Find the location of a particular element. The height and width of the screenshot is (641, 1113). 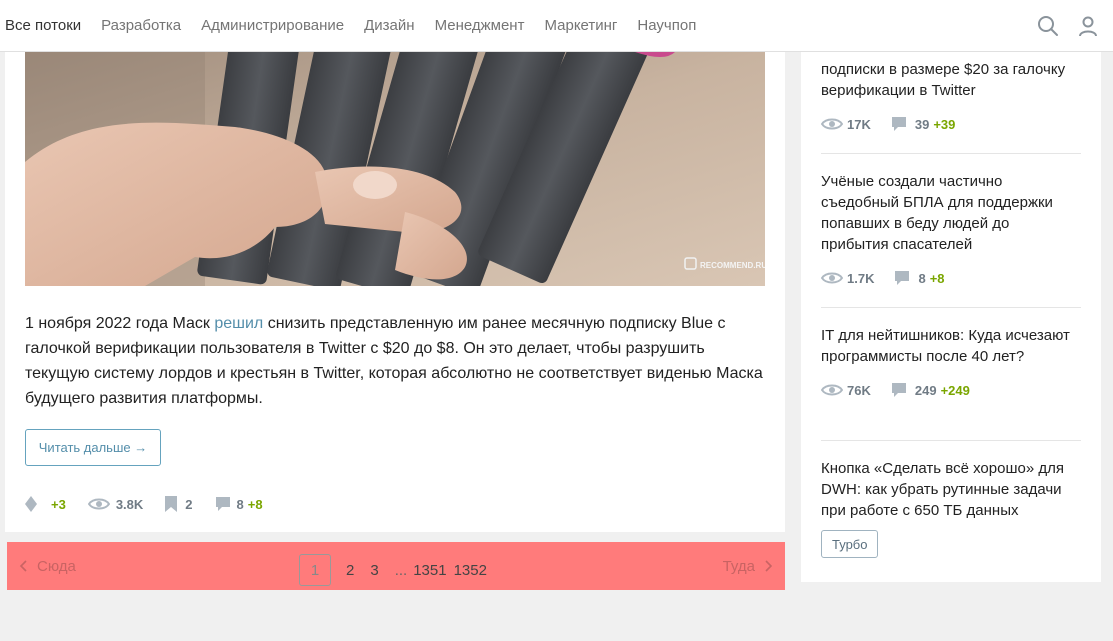

news-comments: 39 +39 is located at coordinates (923, 124).